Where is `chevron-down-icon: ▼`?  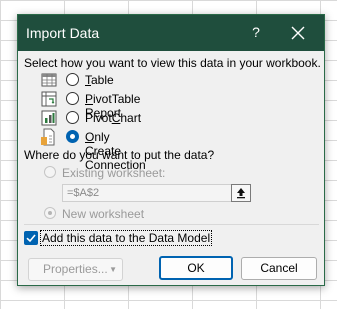 chevron-down-icon: ▼ is located at coordinates (113, 269).